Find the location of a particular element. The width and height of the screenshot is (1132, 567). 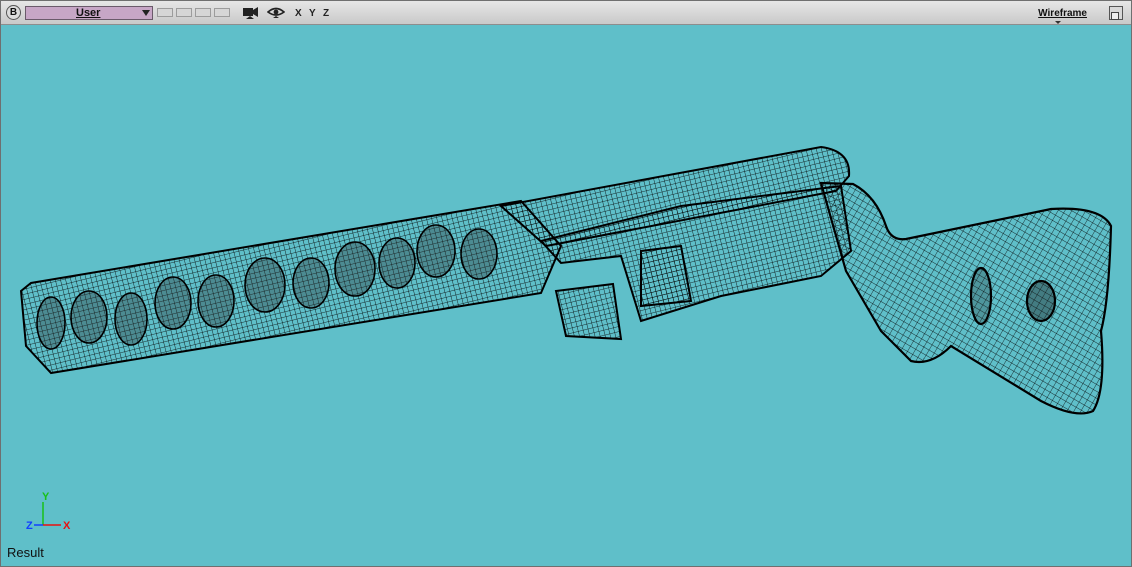

axis-z-label: Z is located at coordinates (29, 526).